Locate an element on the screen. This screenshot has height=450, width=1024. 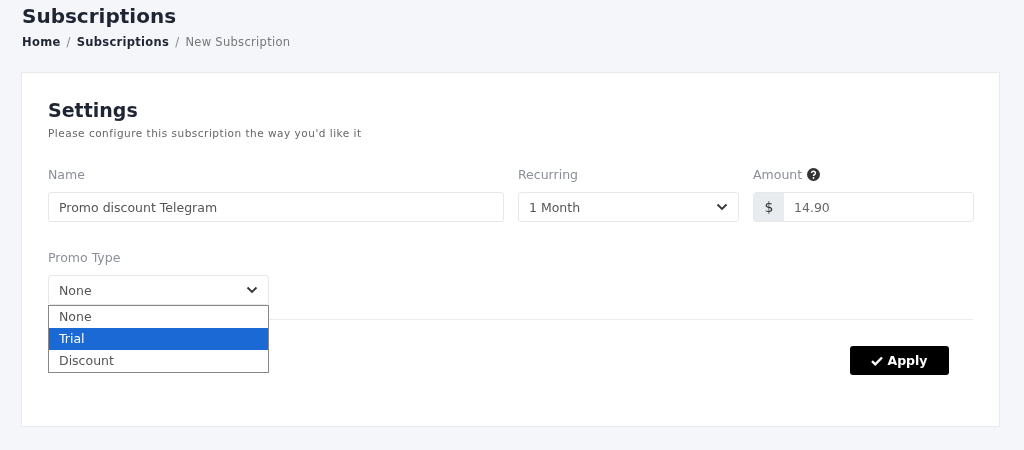
help-icon is located at coordinates (814, 174).